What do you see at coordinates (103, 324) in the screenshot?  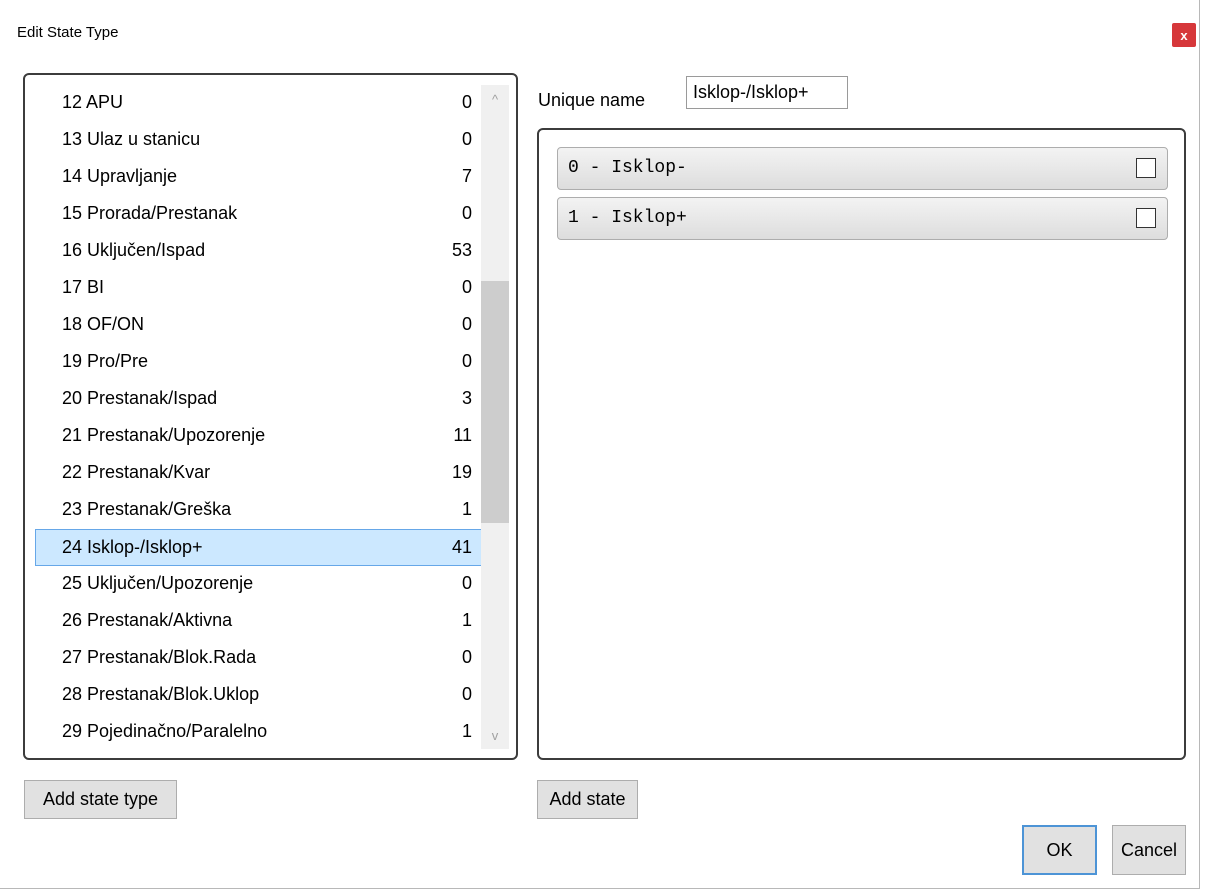 I see `state-type-label: 18 OF/ON` at bounding box center [103, 324].